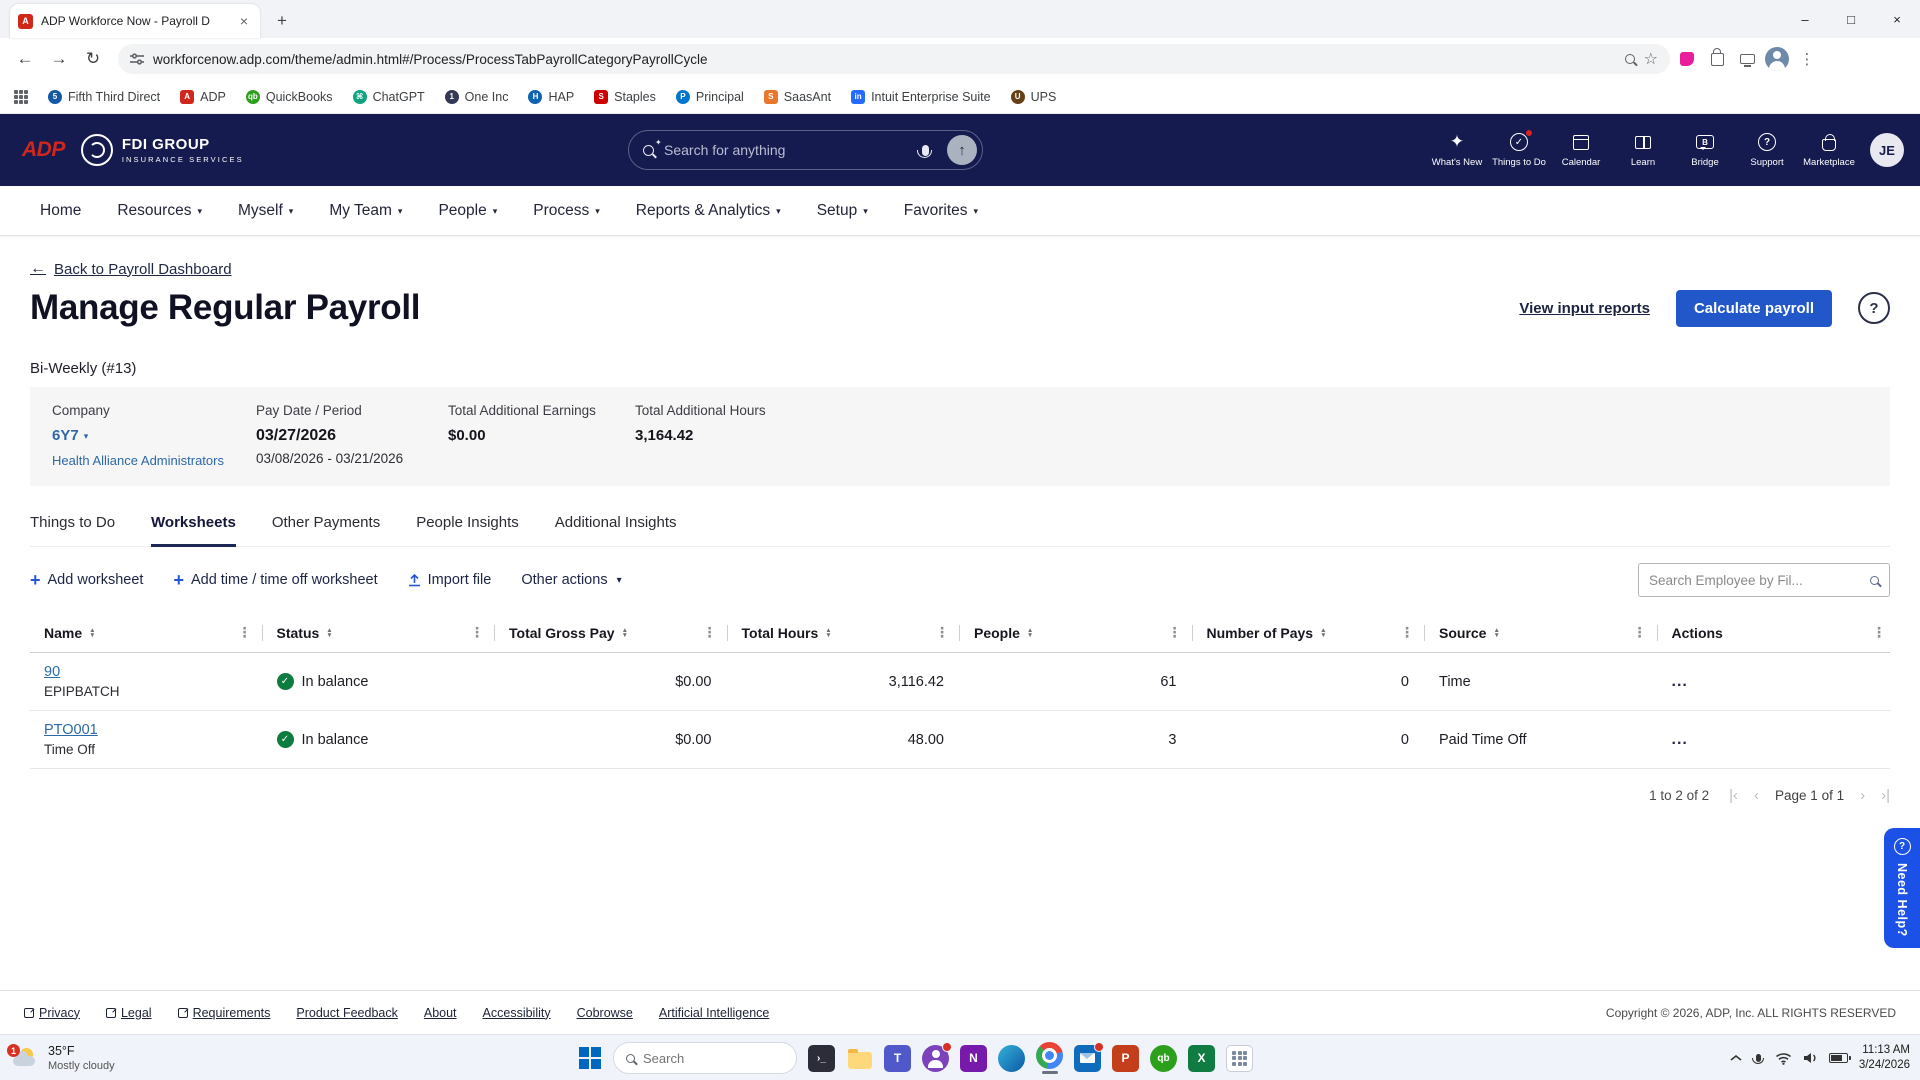 The height and width of the screenshot is (1080, 1920). I want to click on search-submit-button: ↑, so click(962, 150).